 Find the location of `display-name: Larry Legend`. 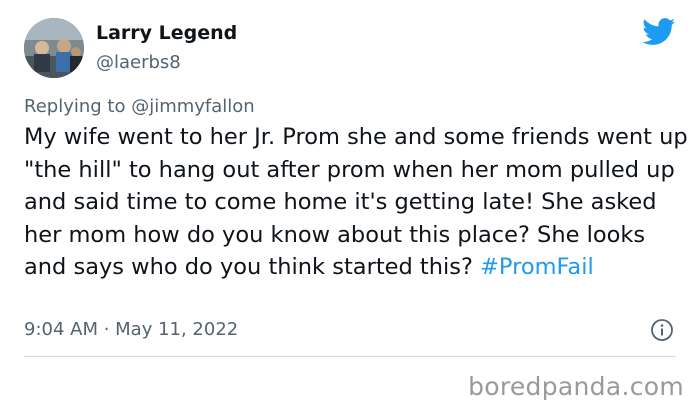

display-name: Larry Legend is located at coordinates (166, 33).